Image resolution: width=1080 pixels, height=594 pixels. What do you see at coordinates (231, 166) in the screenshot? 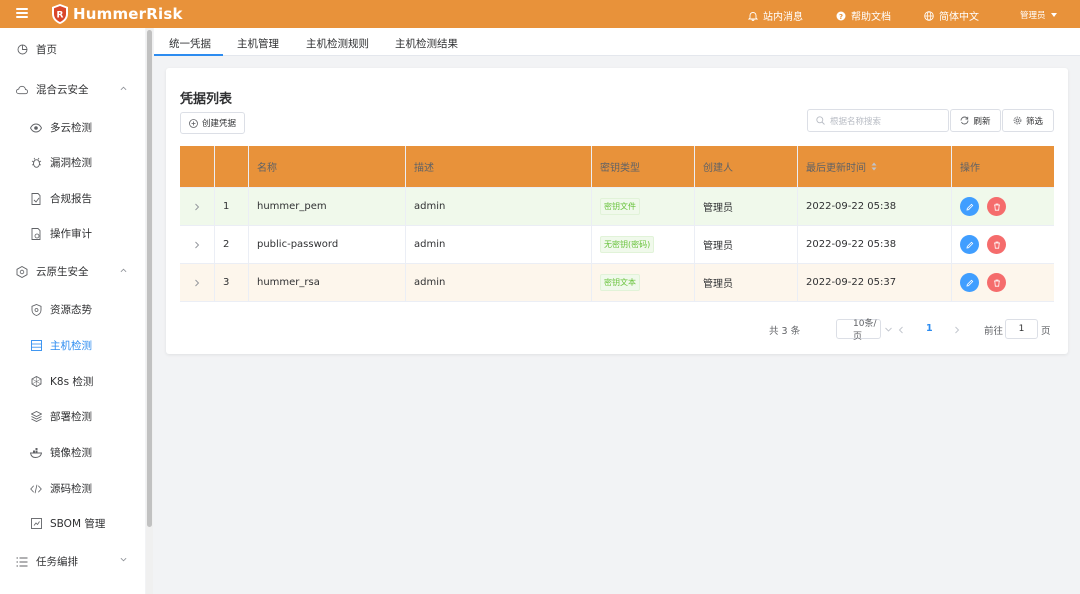
I see `column-header-index` at bounding box center [231, 166].